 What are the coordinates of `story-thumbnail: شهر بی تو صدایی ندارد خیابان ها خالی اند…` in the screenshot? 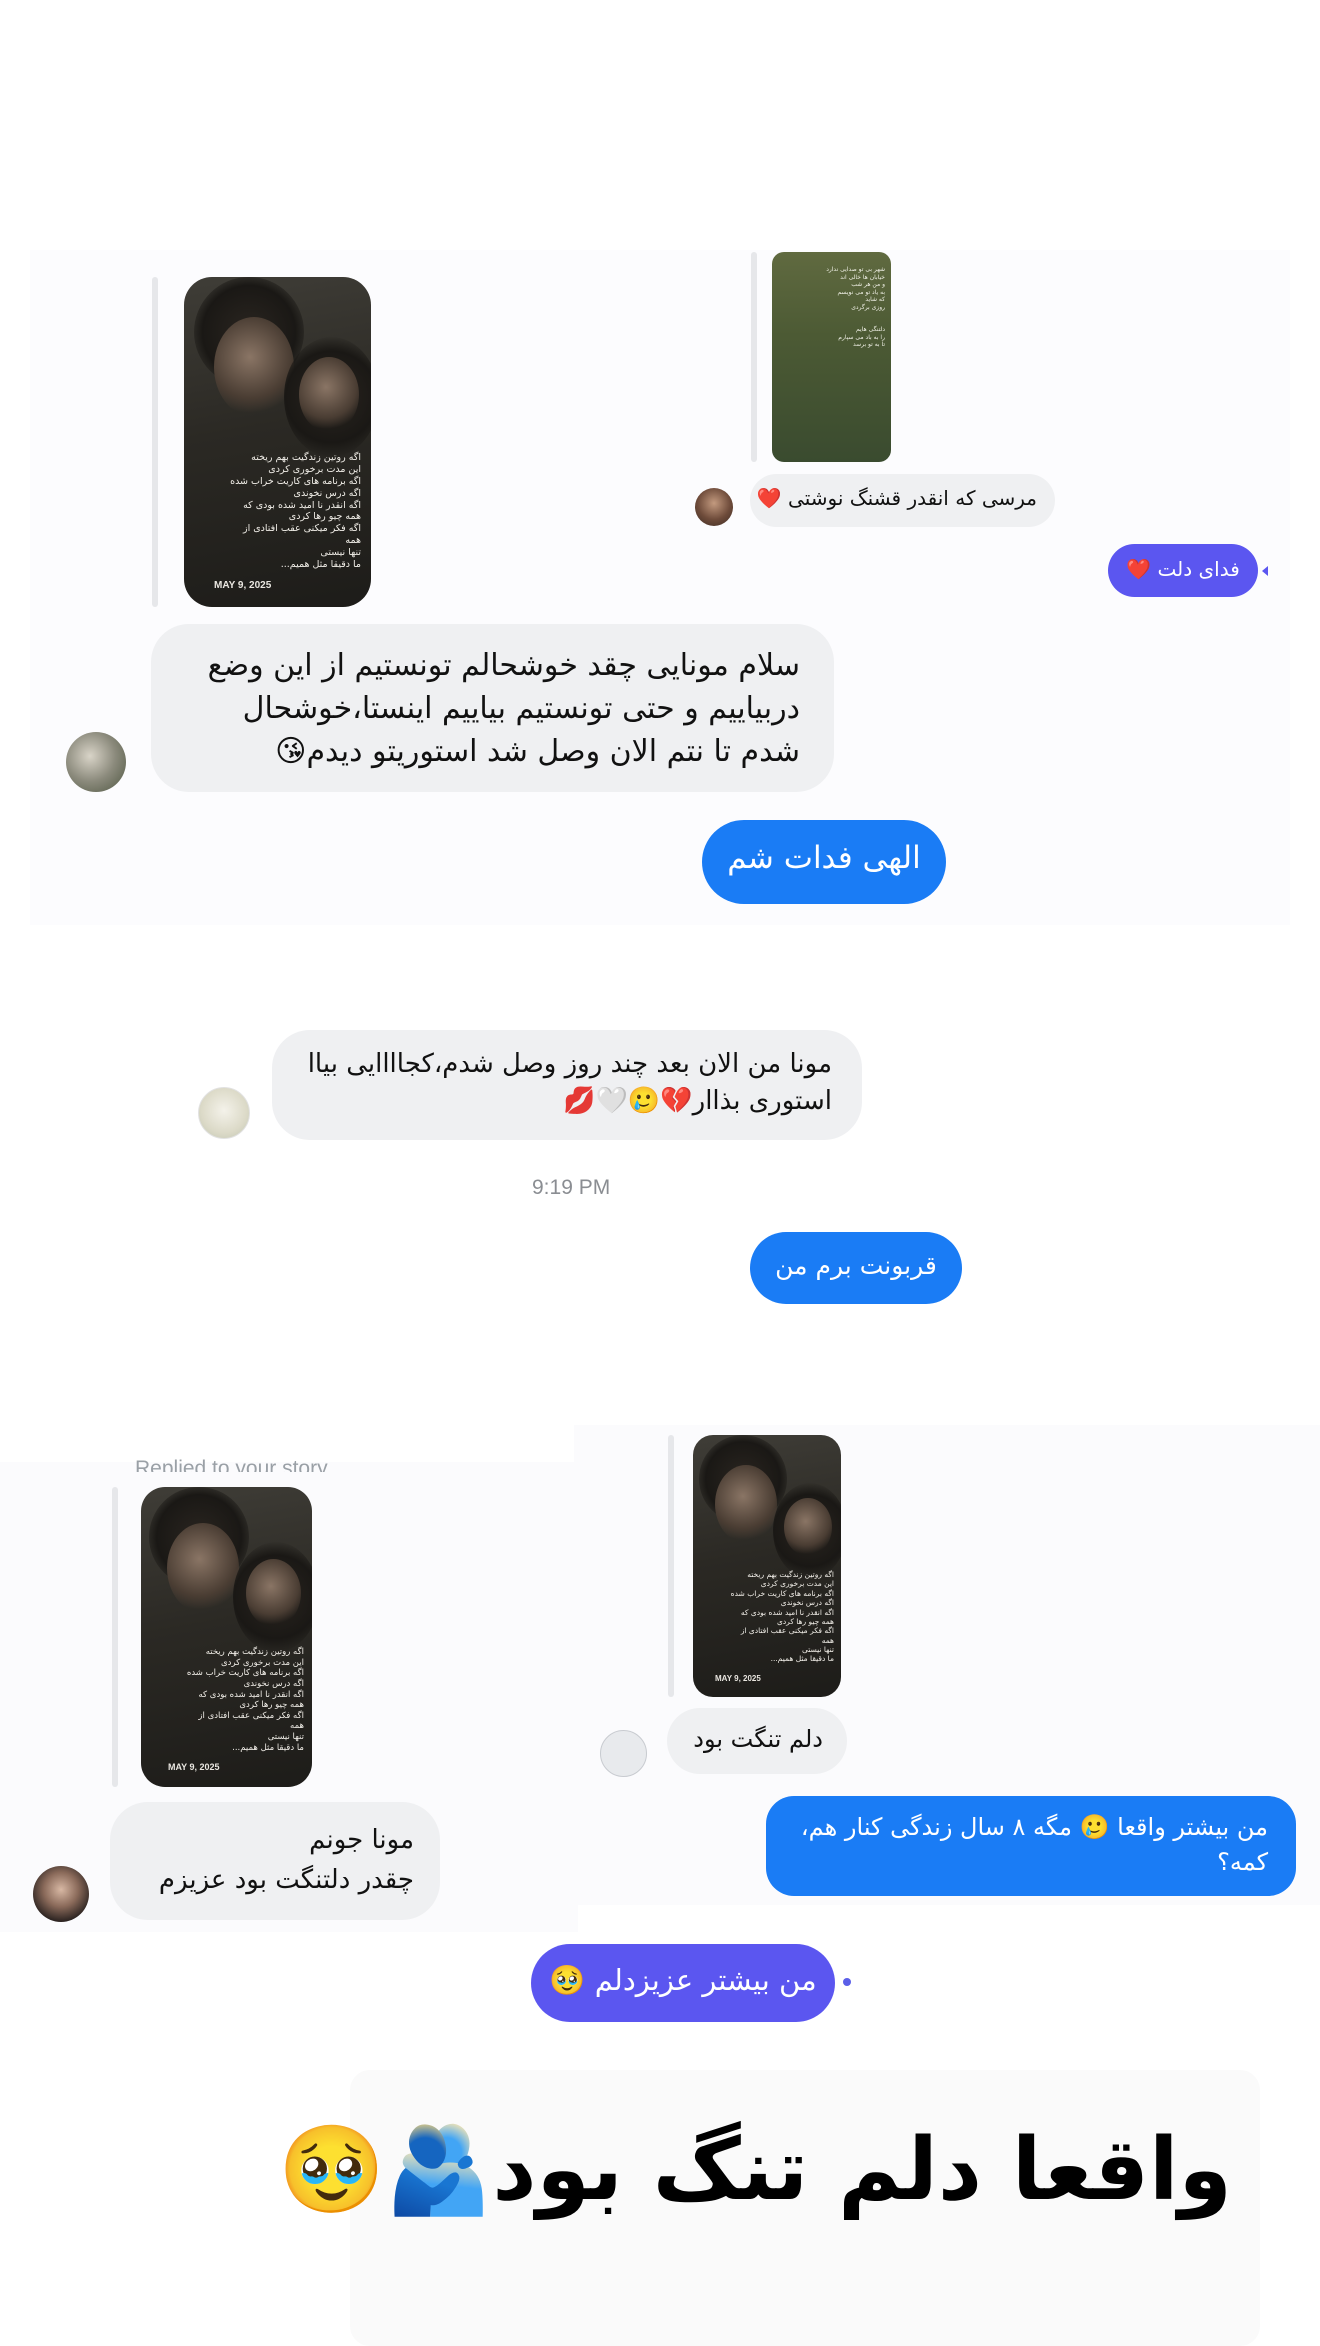 It's located at (831, 357).